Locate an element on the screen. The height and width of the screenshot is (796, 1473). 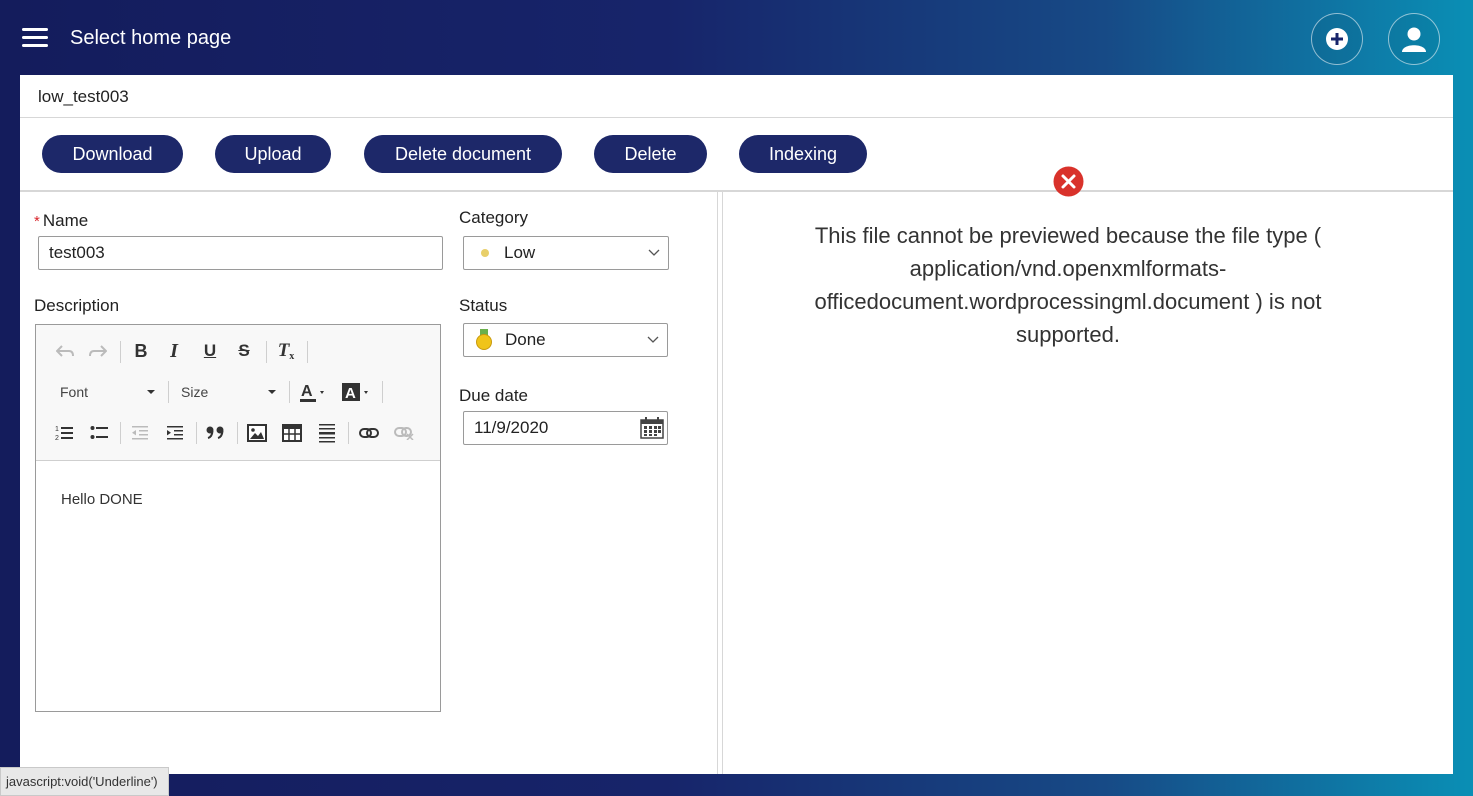
user-profile-button is located at coordinates (1414, 39).